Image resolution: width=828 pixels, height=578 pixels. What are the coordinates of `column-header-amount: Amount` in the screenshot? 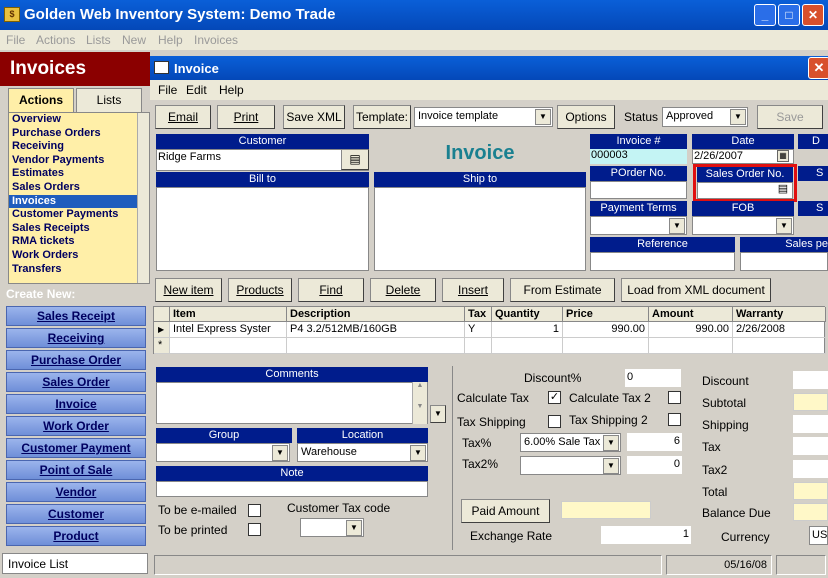 It's located at (691, 314).